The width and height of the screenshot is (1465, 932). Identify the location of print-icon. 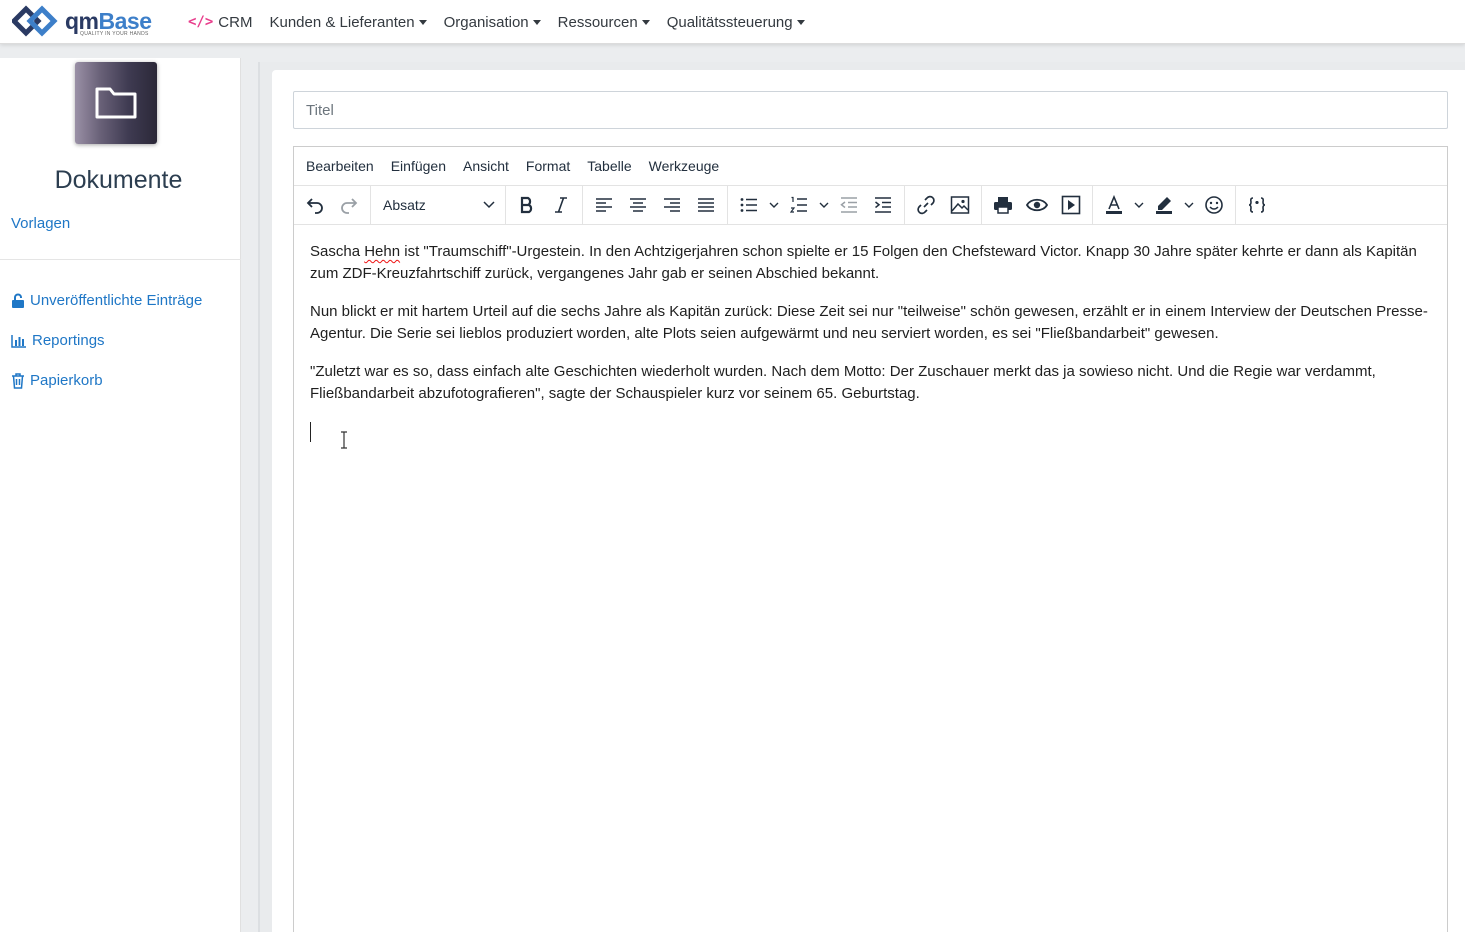
(1003, 205).